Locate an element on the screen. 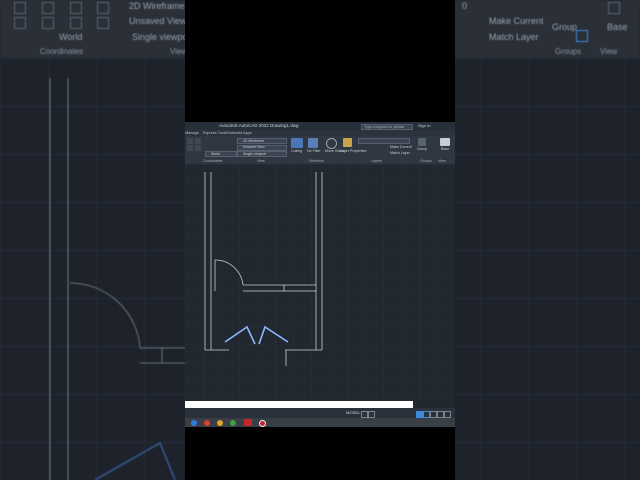 Image resolution: width=640 pixels, height=480 pixels. culling-label: Culling is located at coordinates (296, 151).